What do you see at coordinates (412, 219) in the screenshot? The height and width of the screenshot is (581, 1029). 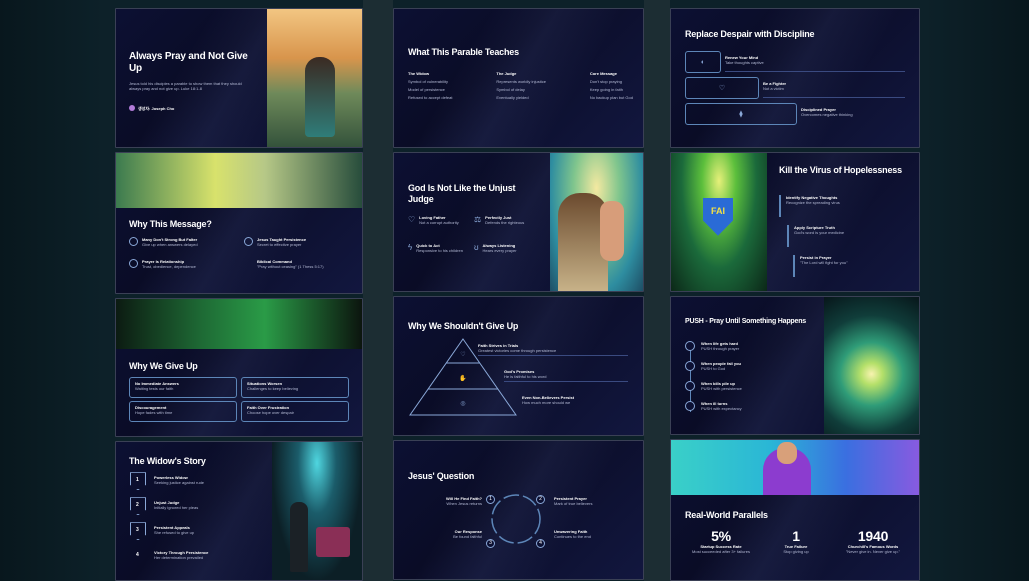 I see `heart-icon: ♡` at bounding box center [412, 219].